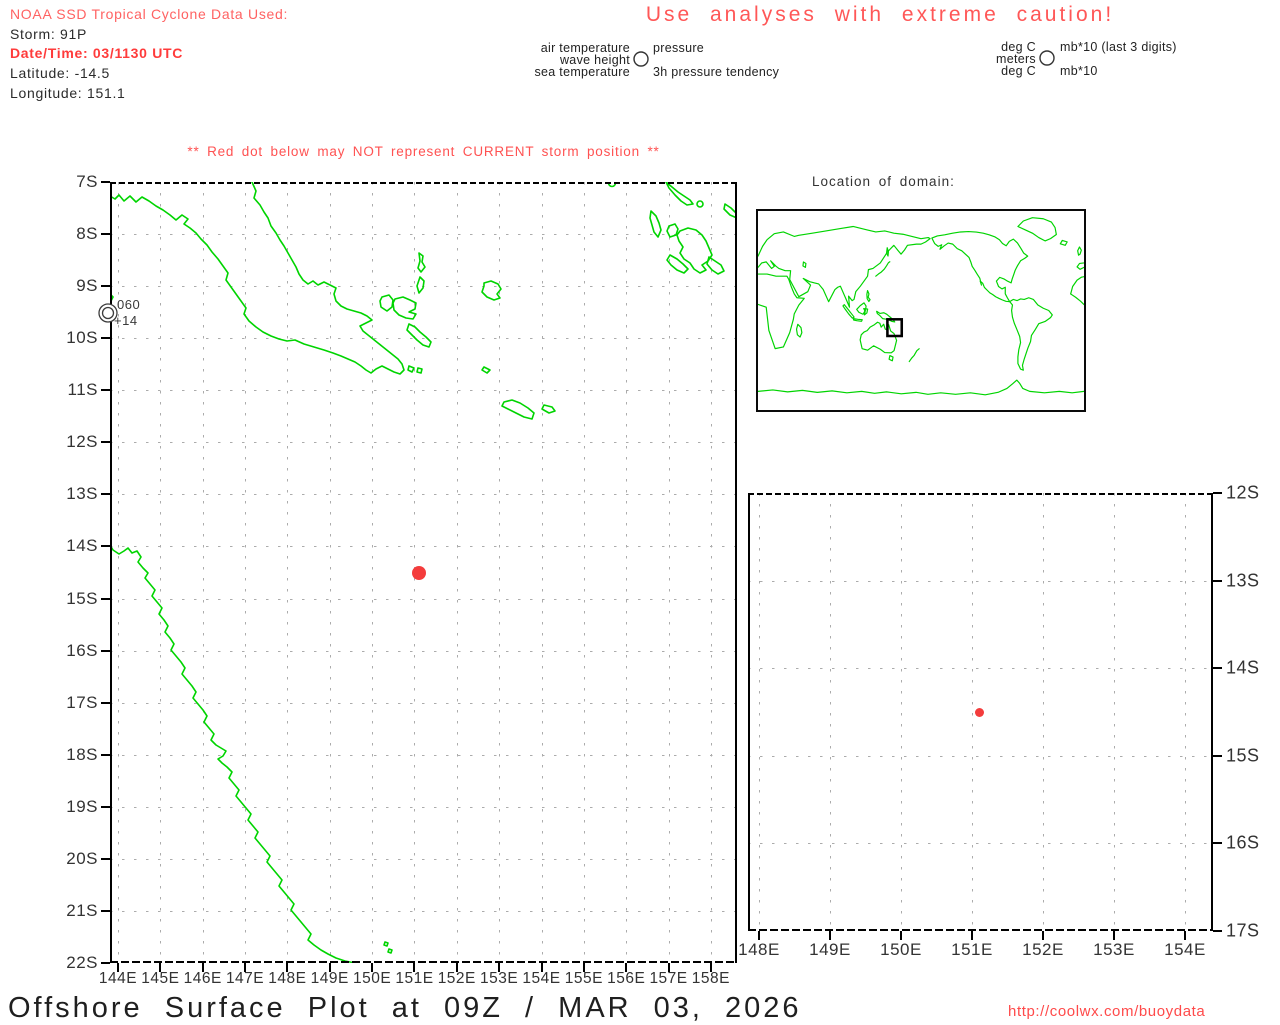 The image size is (1280, 1025). I want to click on units-model-circle-icon, so click(1047, 58).